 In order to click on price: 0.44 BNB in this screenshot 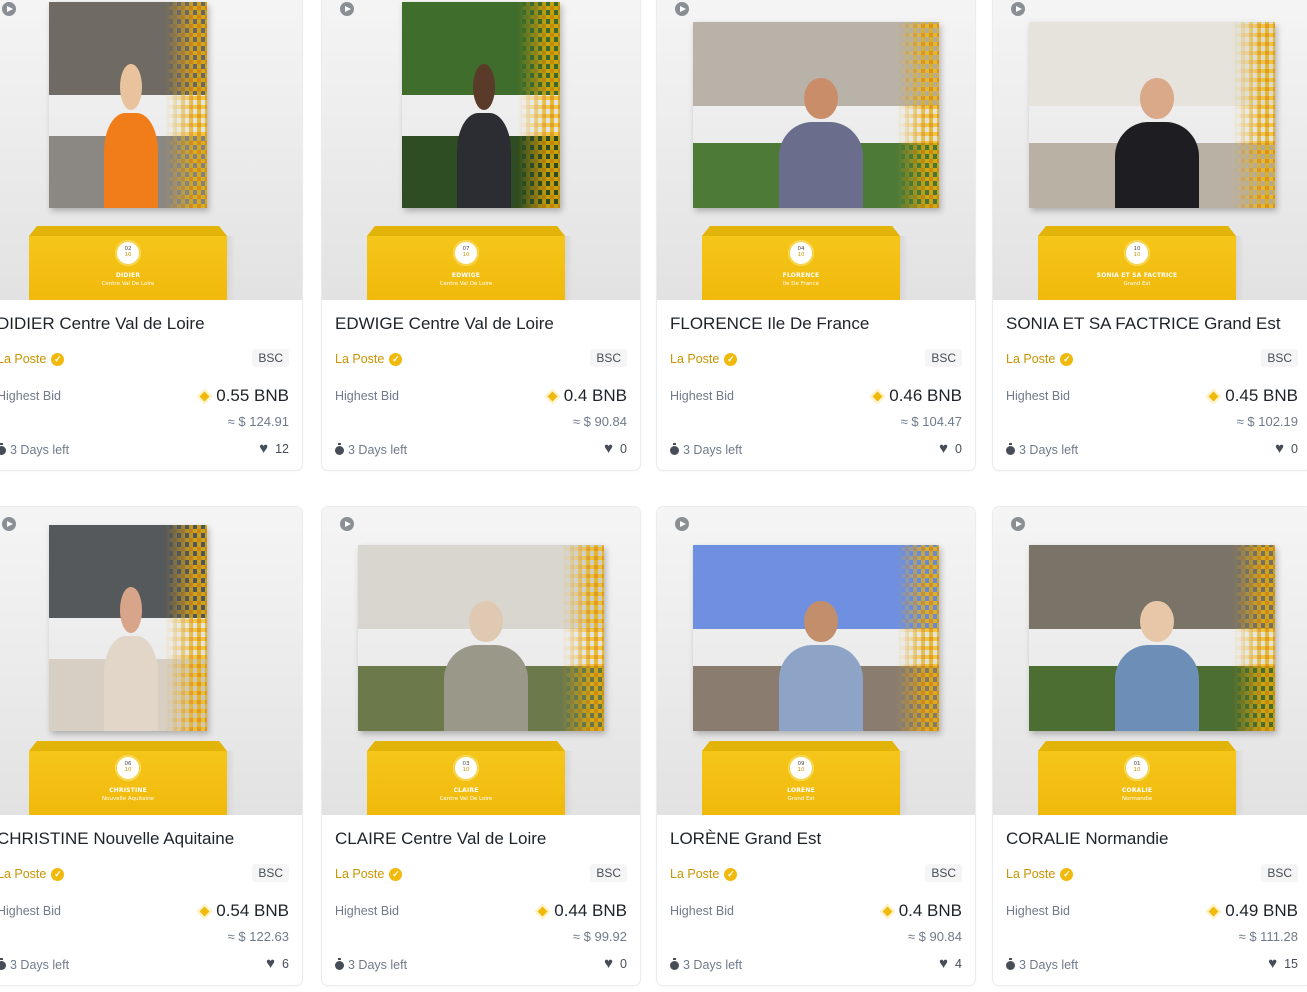, I will do `click(580, 911)`.